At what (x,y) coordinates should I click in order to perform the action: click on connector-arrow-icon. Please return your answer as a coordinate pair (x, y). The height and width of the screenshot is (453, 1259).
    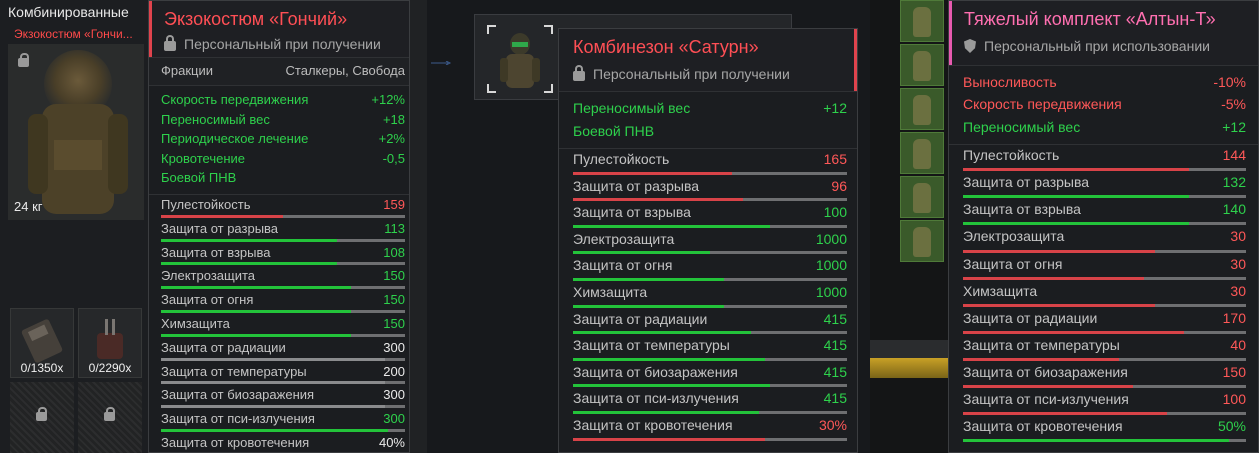
    Looking at the image, I should click on (441, 63).